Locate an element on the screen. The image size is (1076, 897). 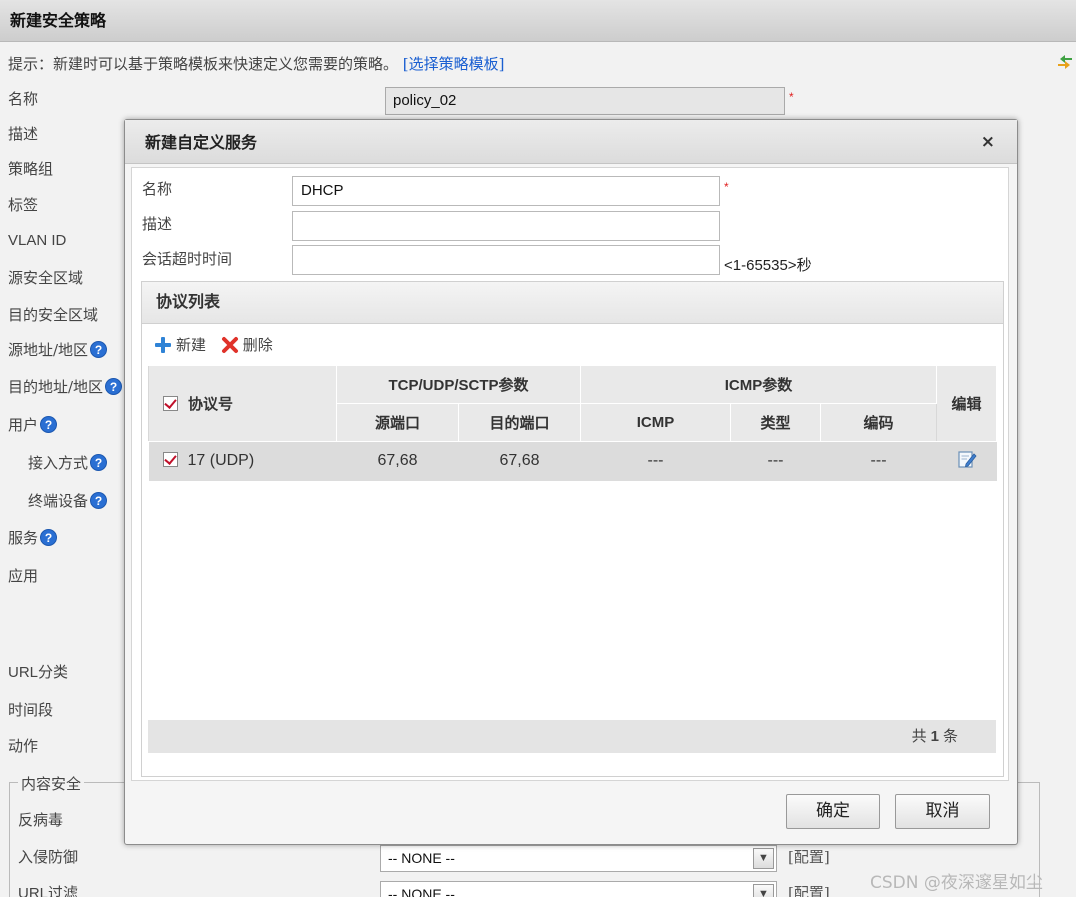
footer-suffix: 条 is located at coordinates (950, 736).